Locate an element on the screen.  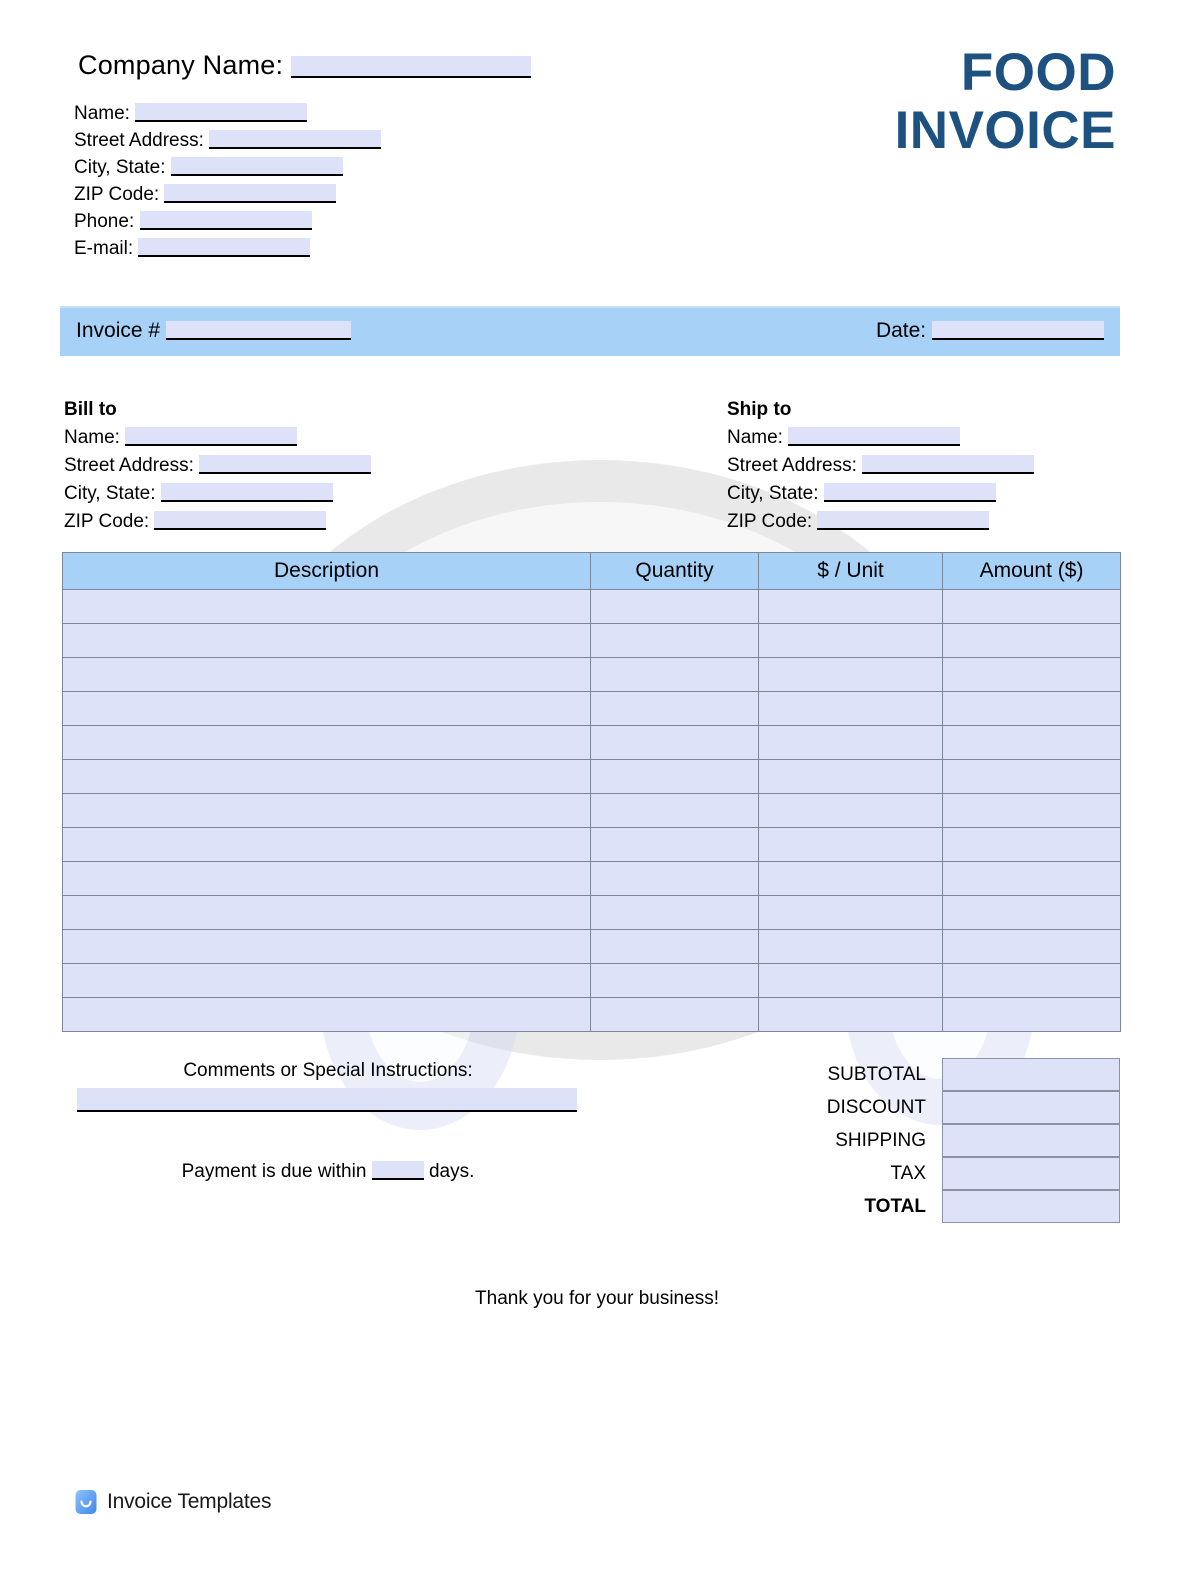
ship-to-street-label: Street Address: is located at coordinates (792, 465).